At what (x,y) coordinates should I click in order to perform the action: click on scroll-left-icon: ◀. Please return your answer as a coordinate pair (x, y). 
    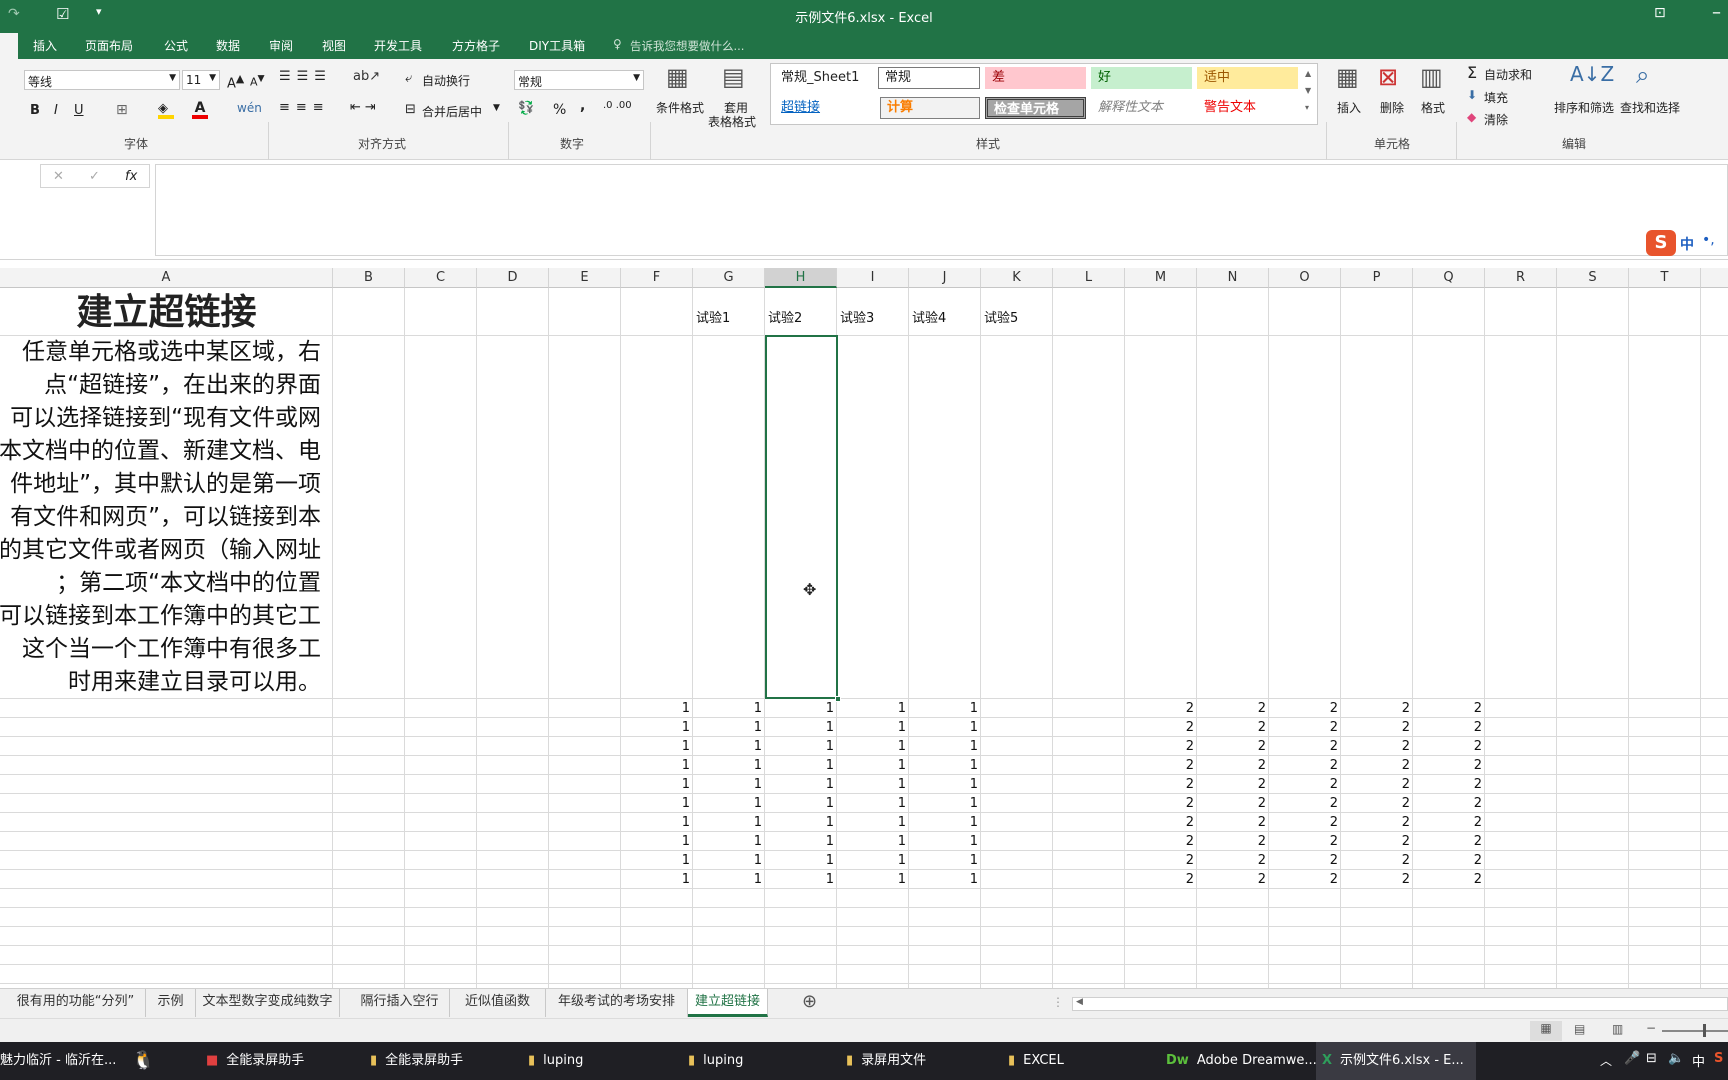
    Looking at the image, I should click on (1079, 1002).